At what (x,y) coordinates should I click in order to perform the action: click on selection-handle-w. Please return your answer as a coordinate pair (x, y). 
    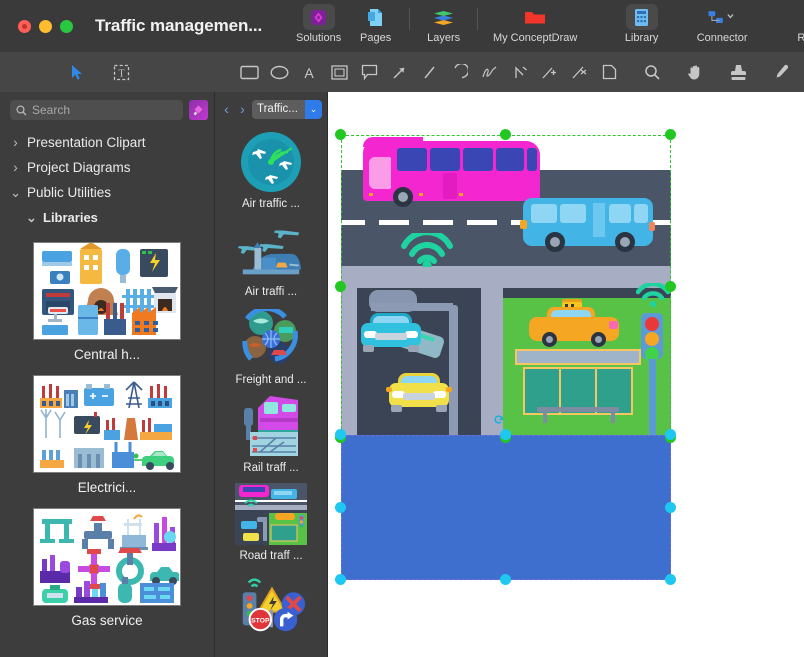
    Looking at the image, I should click on (340, 286).